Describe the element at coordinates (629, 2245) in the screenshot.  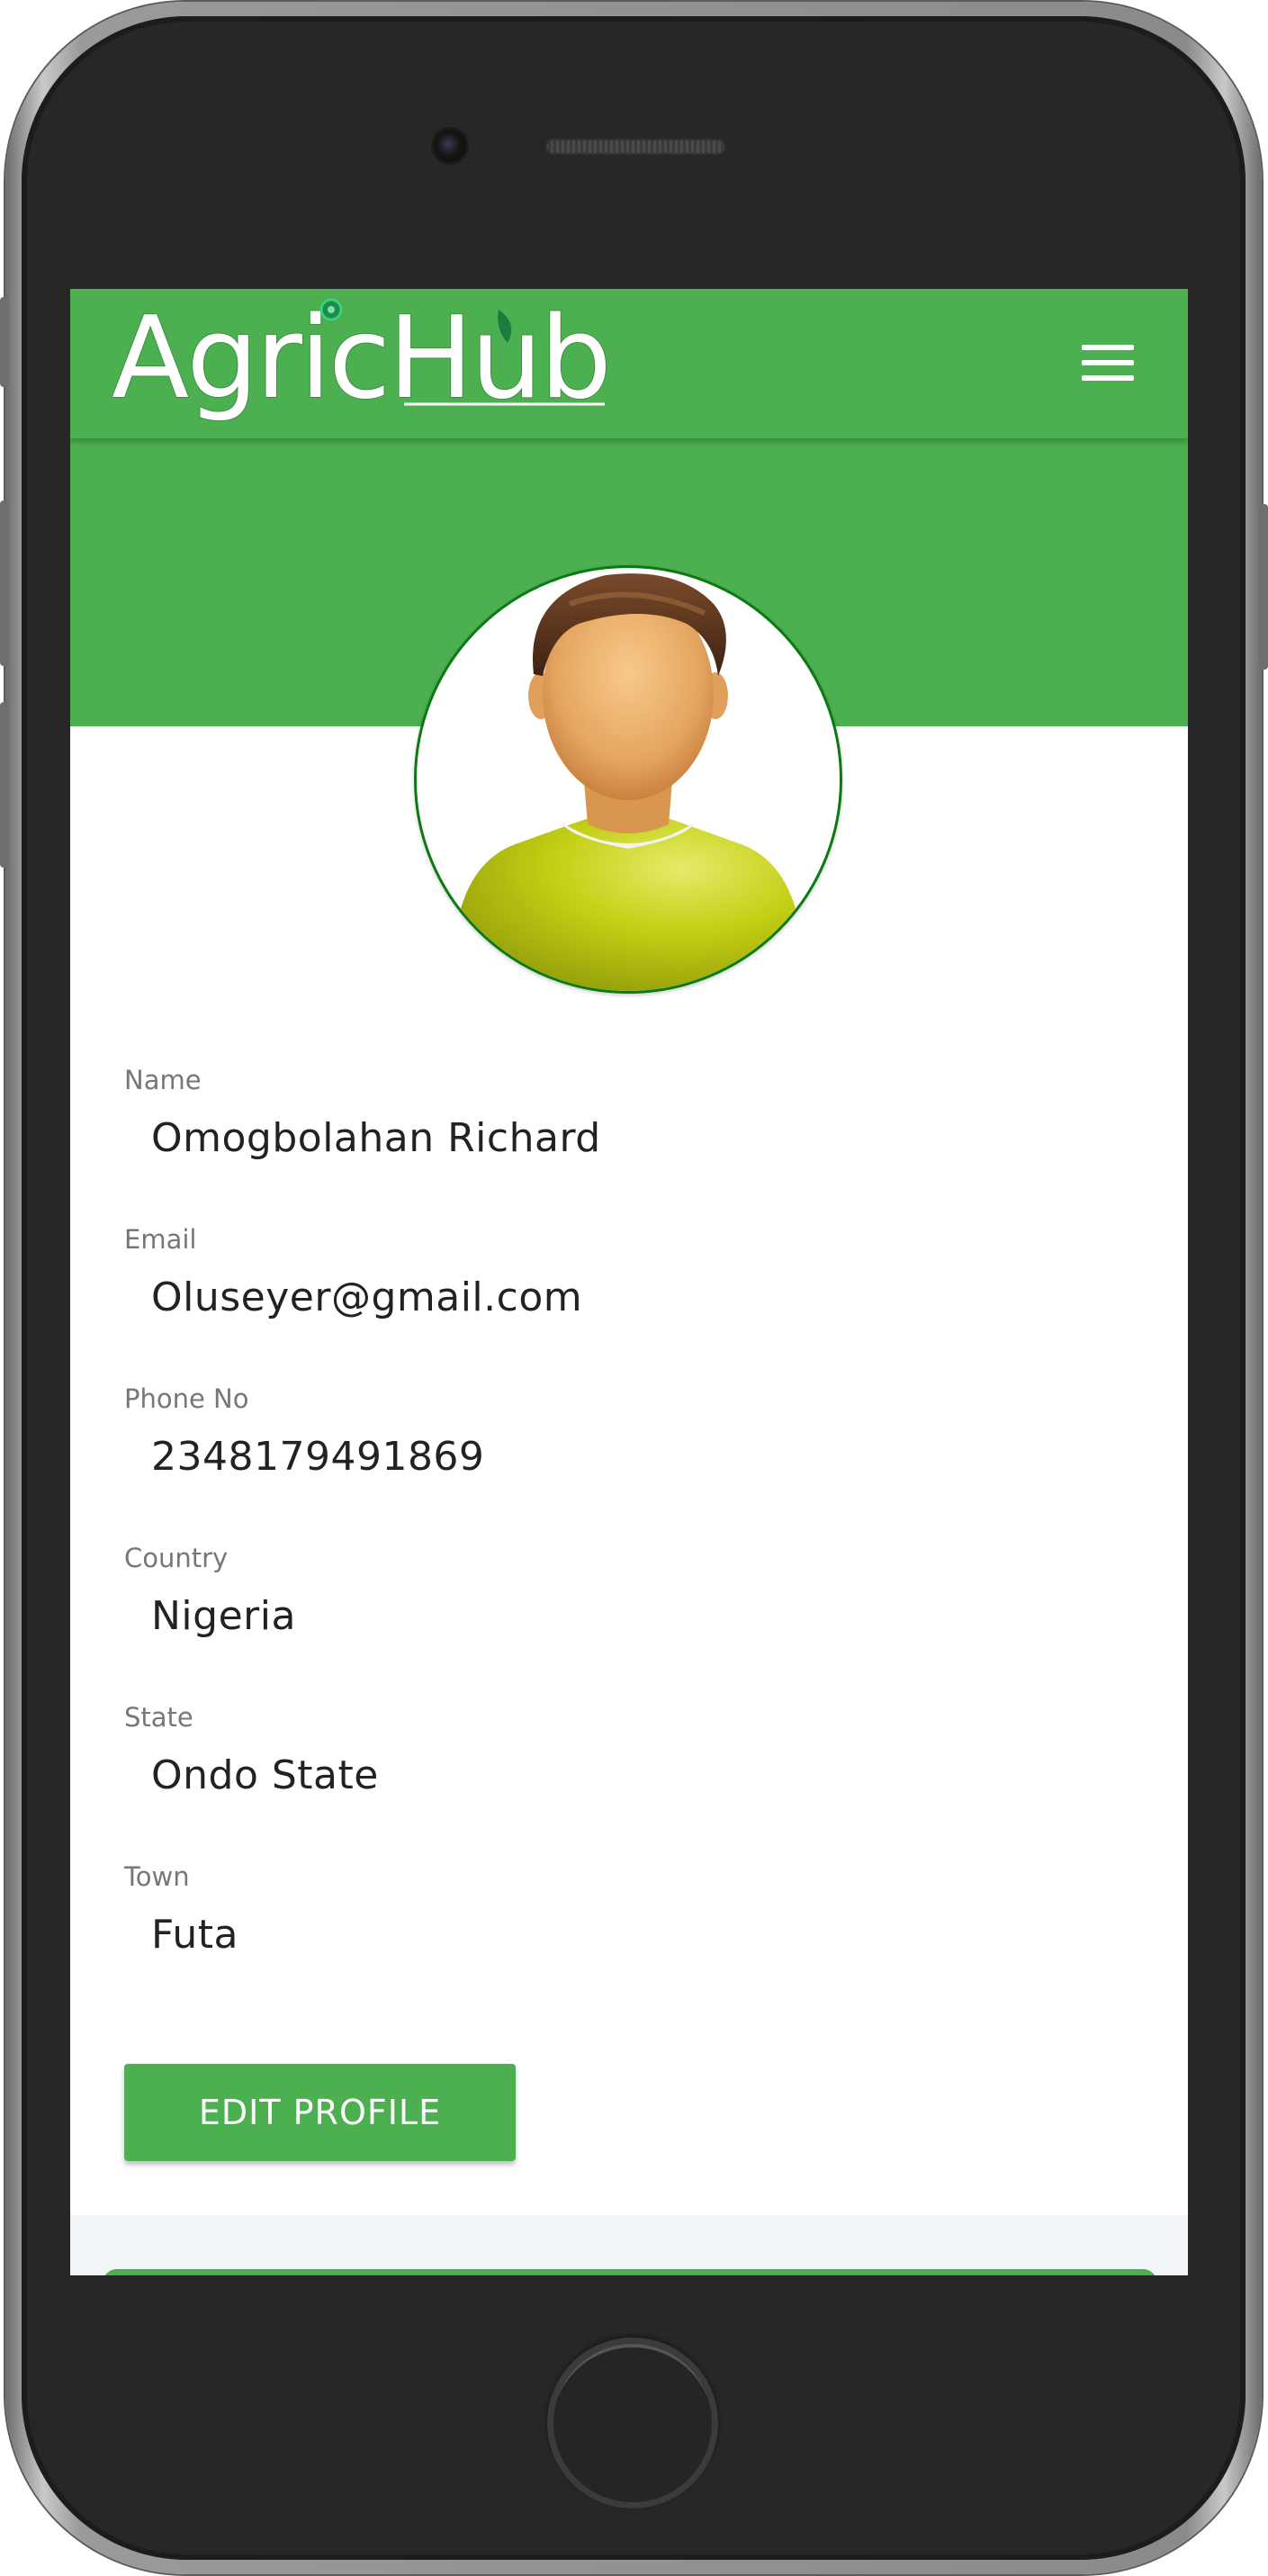
I see `footer-section` at that location.